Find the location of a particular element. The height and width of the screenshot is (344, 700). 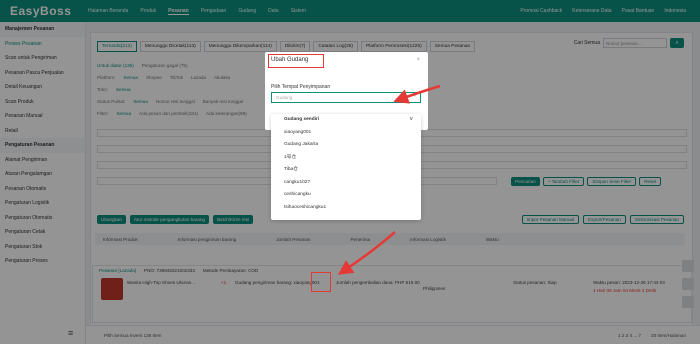

close-icon: × is located at coordinates (418, 60).